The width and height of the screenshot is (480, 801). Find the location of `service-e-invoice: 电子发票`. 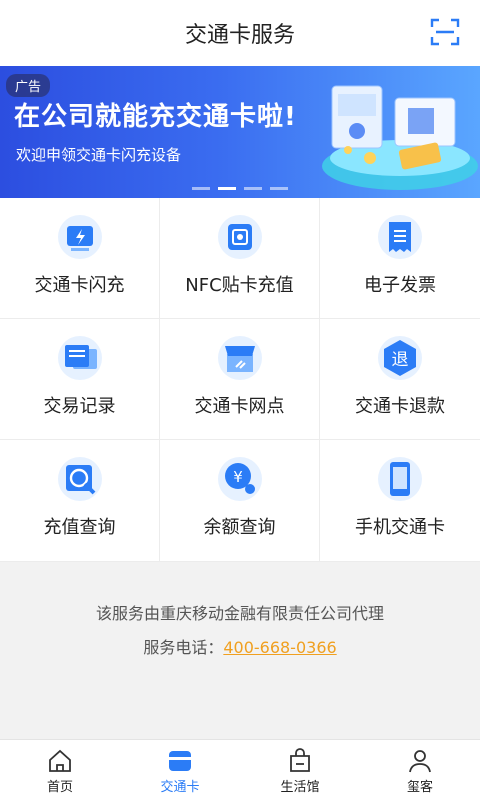

service-e-invoice: 电子发票 is located at coordinates (400, 258).